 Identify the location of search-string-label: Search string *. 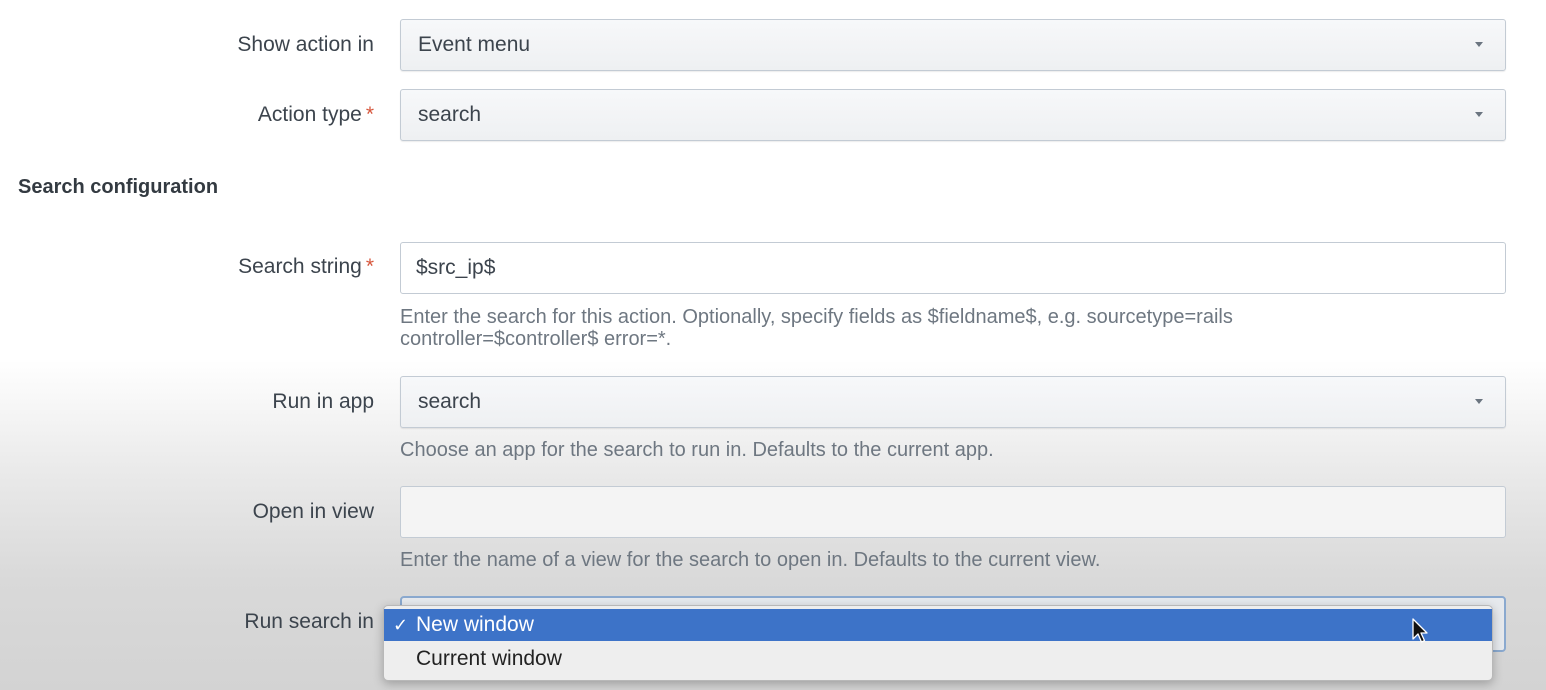
(306, 267).